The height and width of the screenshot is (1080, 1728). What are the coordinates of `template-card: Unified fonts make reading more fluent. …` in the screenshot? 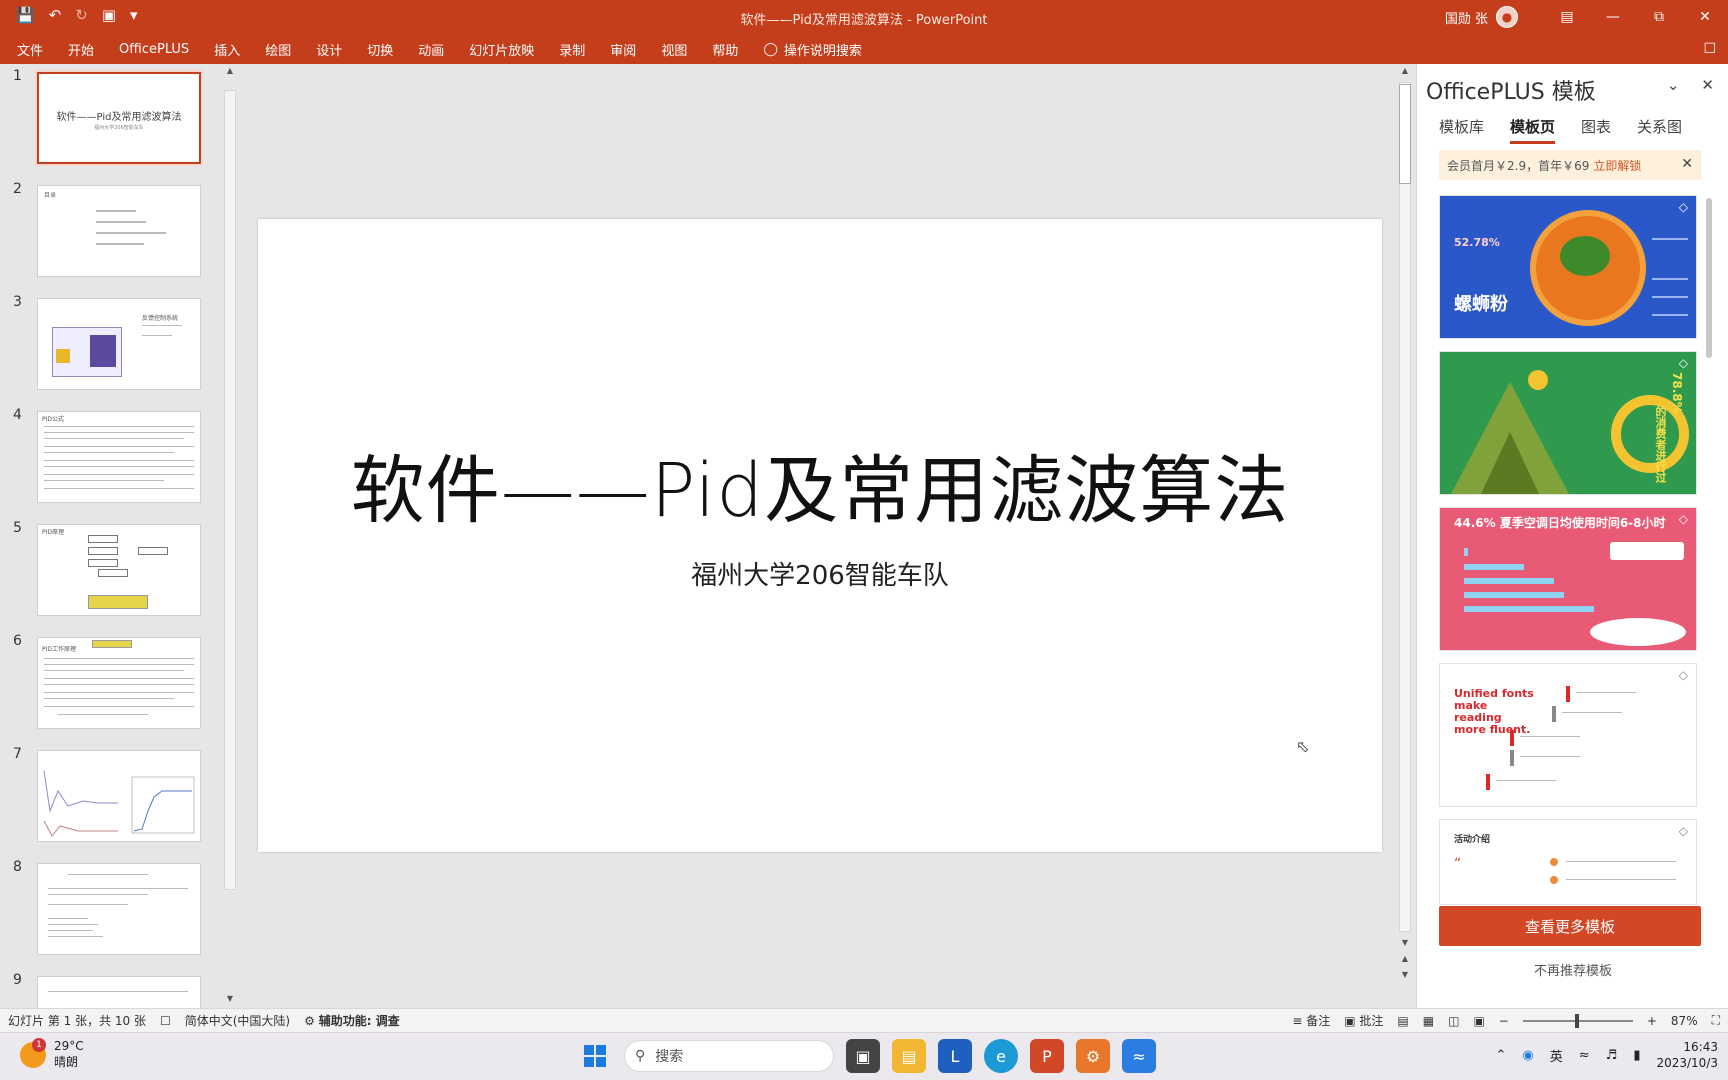 It's located at (1568, 735).